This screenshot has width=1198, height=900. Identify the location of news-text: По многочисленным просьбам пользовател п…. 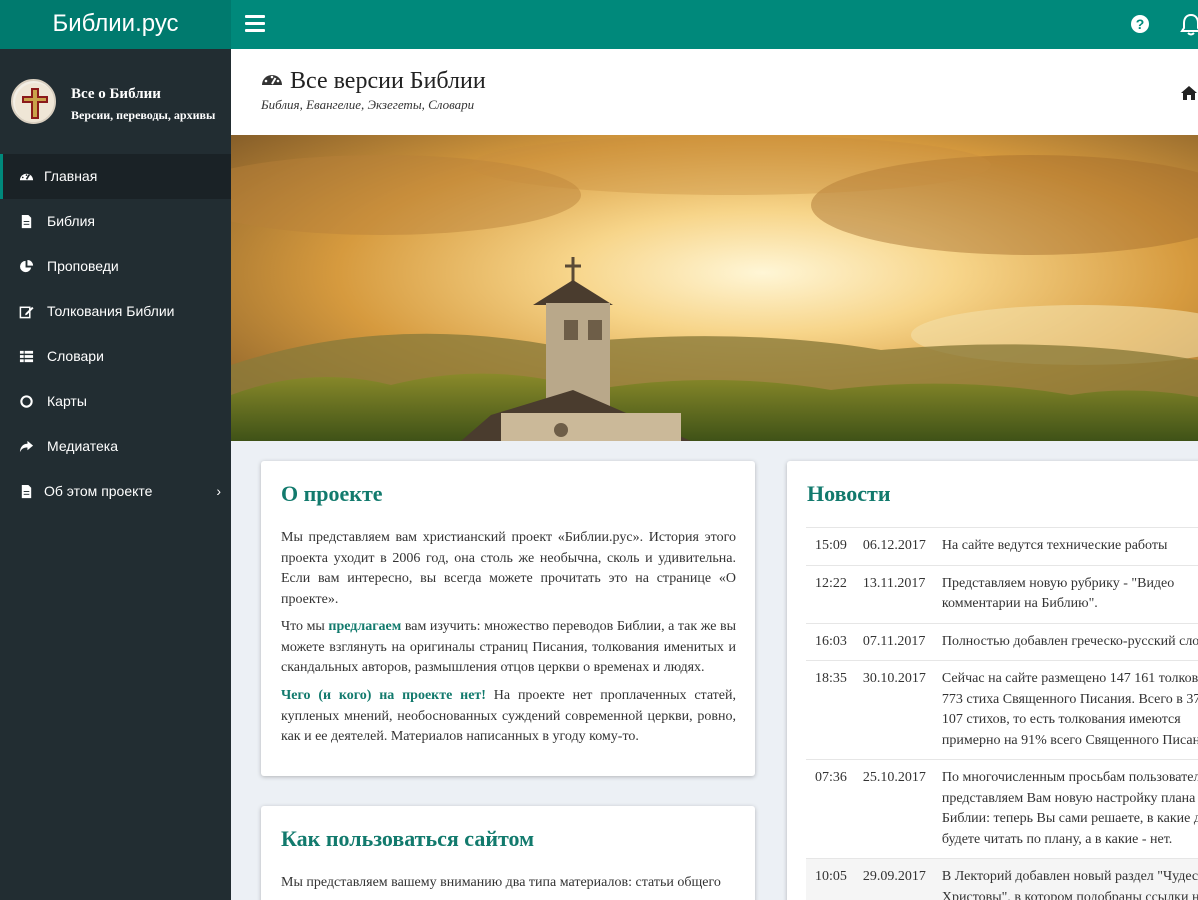
(1065, 809).